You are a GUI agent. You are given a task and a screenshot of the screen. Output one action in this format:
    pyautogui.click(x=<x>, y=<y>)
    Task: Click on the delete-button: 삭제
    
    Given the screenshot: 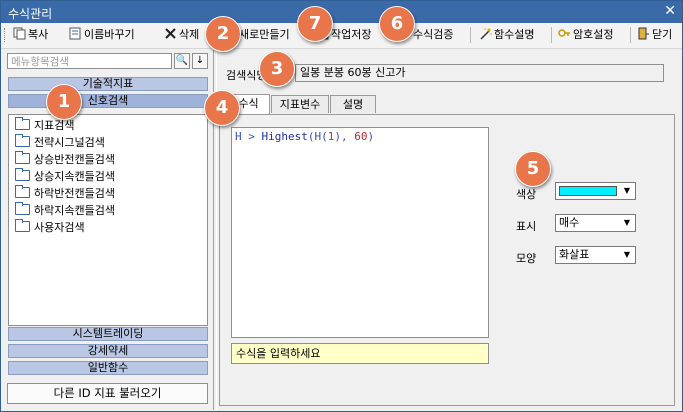 What is the action you would take?
    pyautogui.click(x=181, y=35)
    